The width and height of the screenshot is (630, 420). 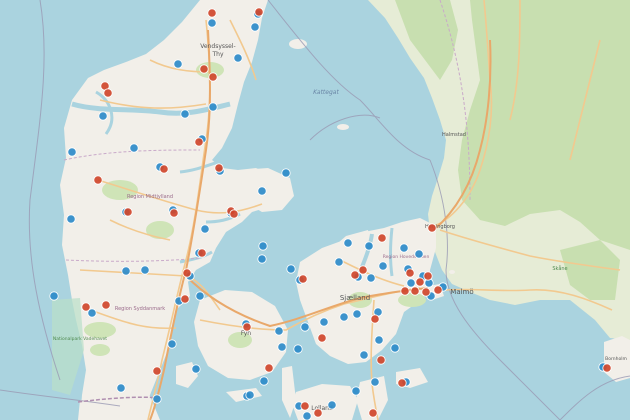 What do you see at coordinates (298, 44) in the screenshot?
I see `laeso-island` at bounding box center [298, 44].